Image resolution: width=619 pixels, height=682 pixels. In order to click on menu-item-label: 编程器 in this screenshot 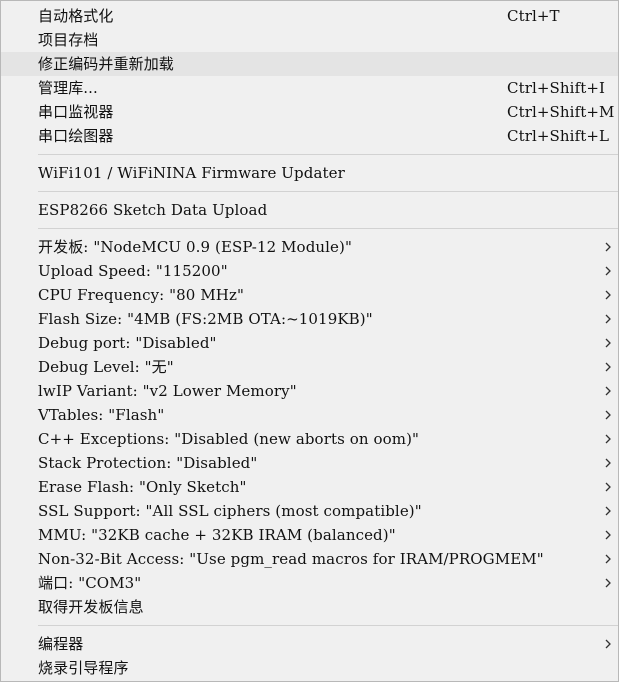, I will do `click(61, 644)`.